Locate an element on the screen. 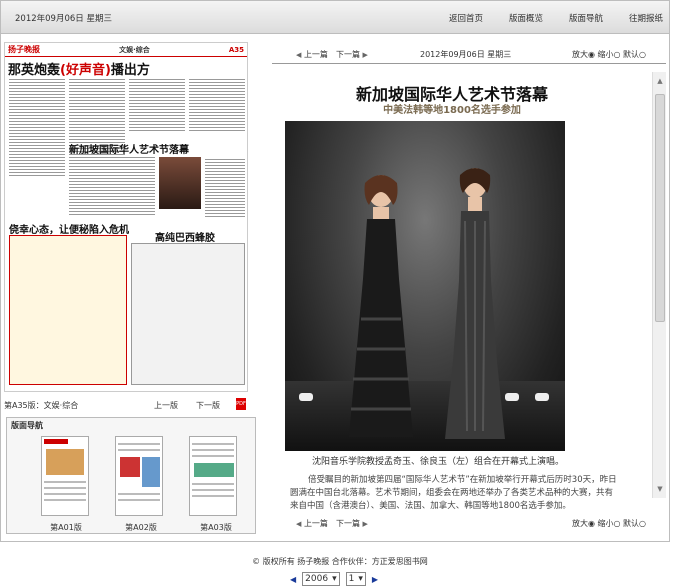 The width and height of the screenshot is (680, 588). layout-thumb-a03 is located at coordinates (213, 476).